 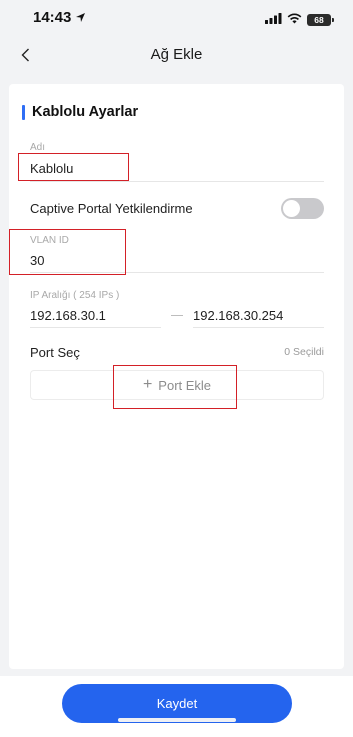 I want to click on signal-icon, so click(x=273, y=20).